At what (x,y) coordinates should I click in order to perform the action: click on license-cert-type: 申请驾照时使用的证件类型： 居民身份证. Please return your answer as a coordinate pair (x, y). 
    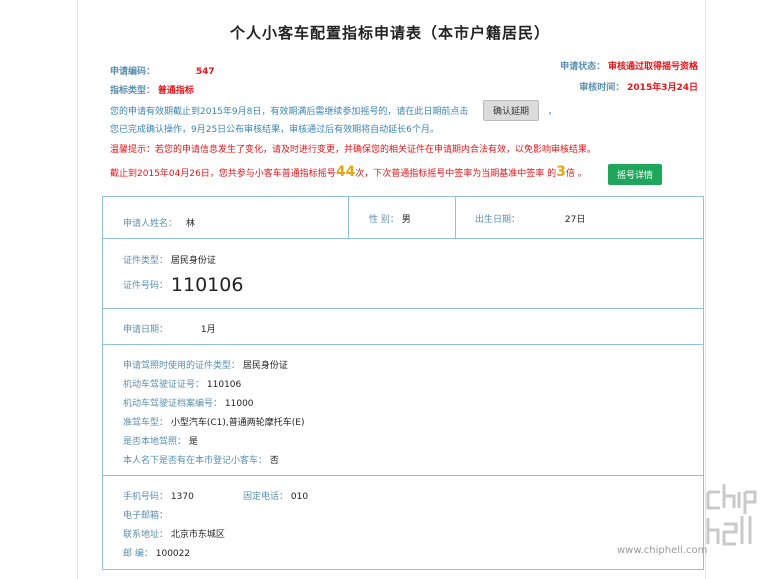
    Looking at the image, I should click on (205, 364).